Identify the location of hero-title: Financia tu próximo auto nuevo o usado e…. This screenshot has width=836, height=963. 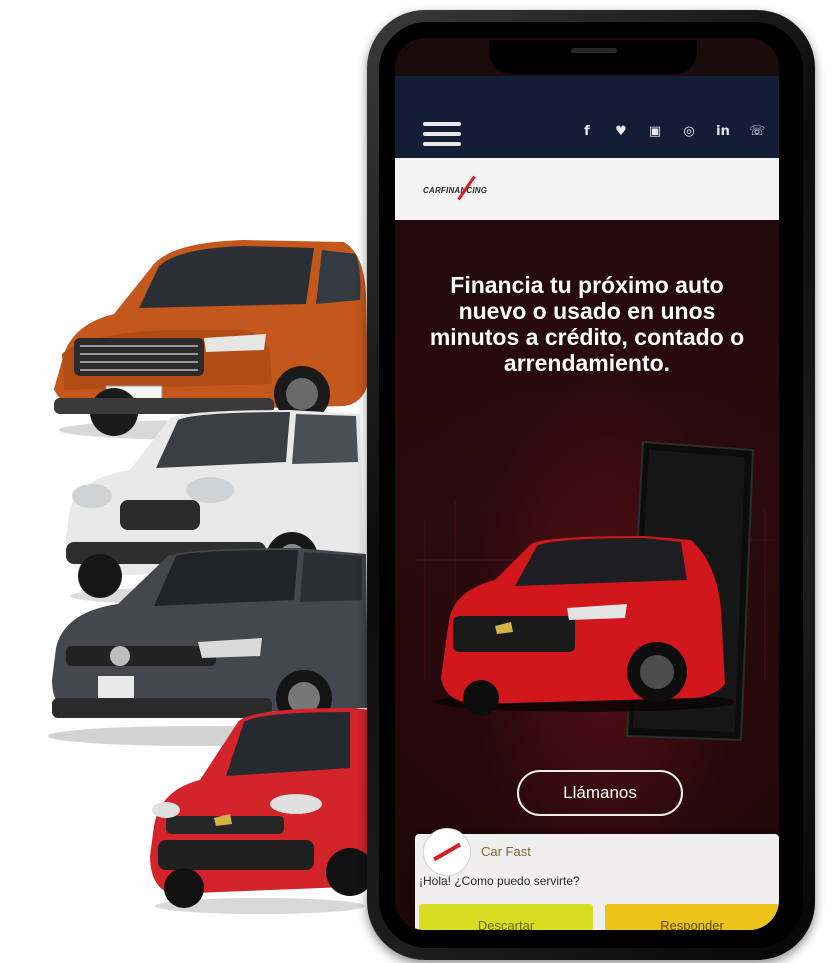
(587, 324).